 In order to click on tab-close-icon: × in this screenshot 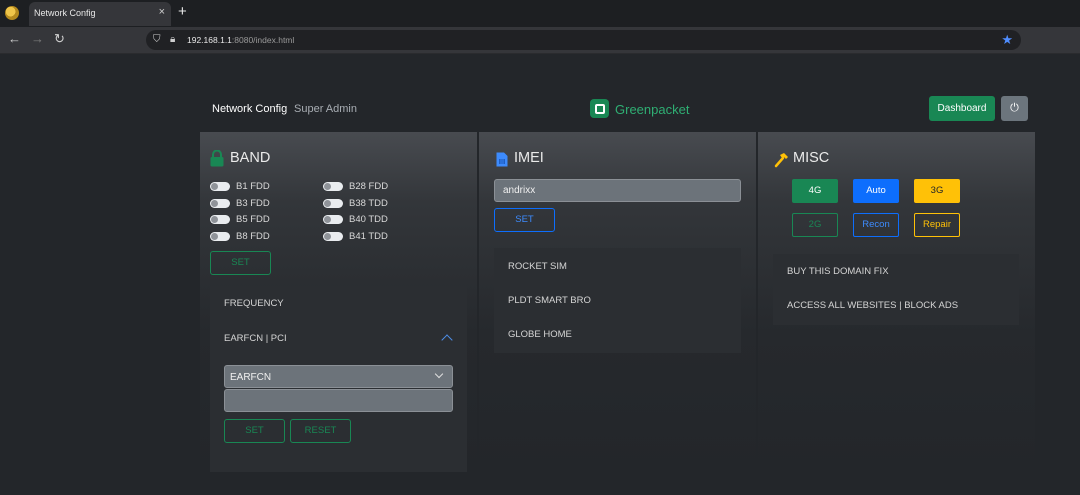, I will do `click(162, 12)`.